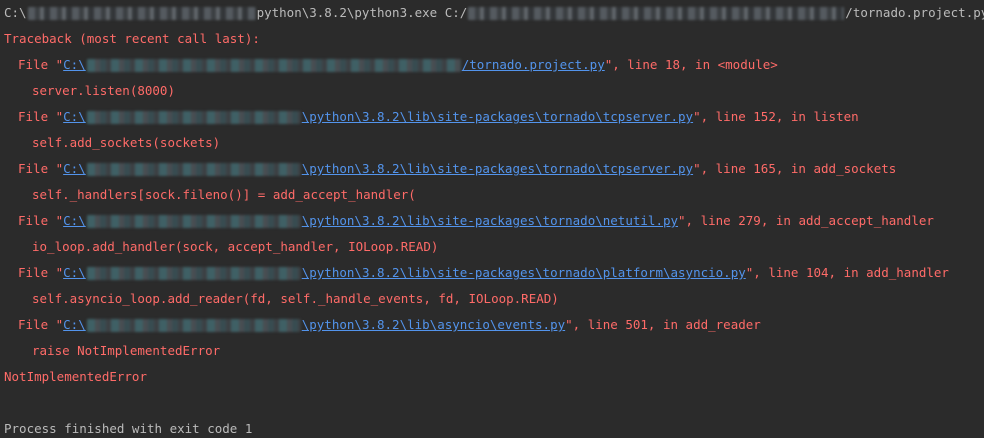 The image size is (984, 438). I want to click on exception-name: NotImplementedError, so click(75, 376).